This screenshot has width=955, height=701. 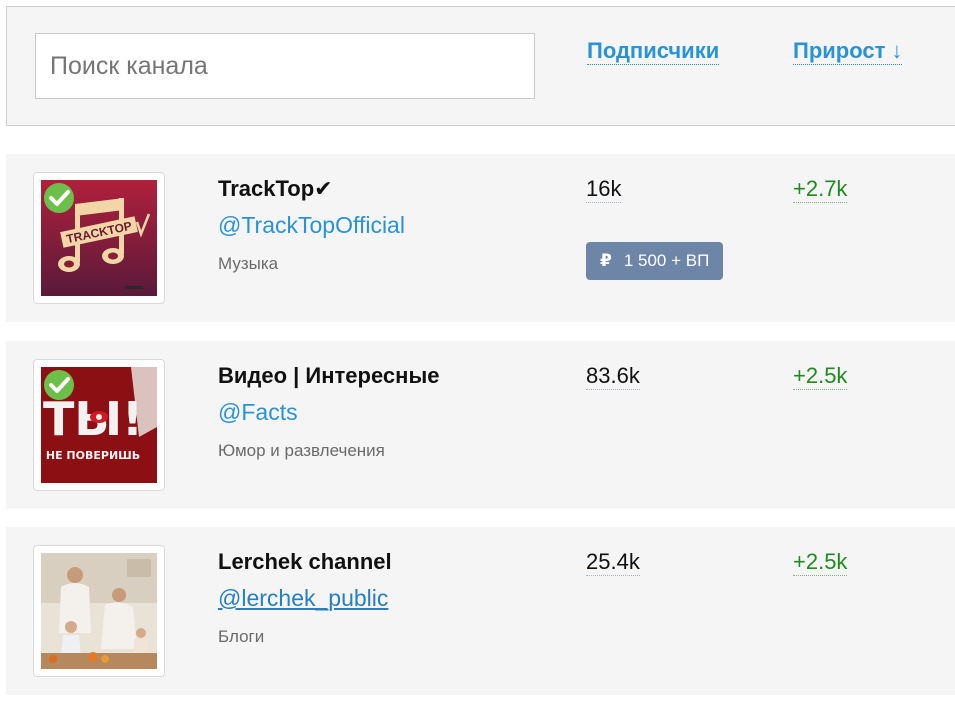 I want to click on channel-name: TrackTop✔, so click(x=275, y=189).